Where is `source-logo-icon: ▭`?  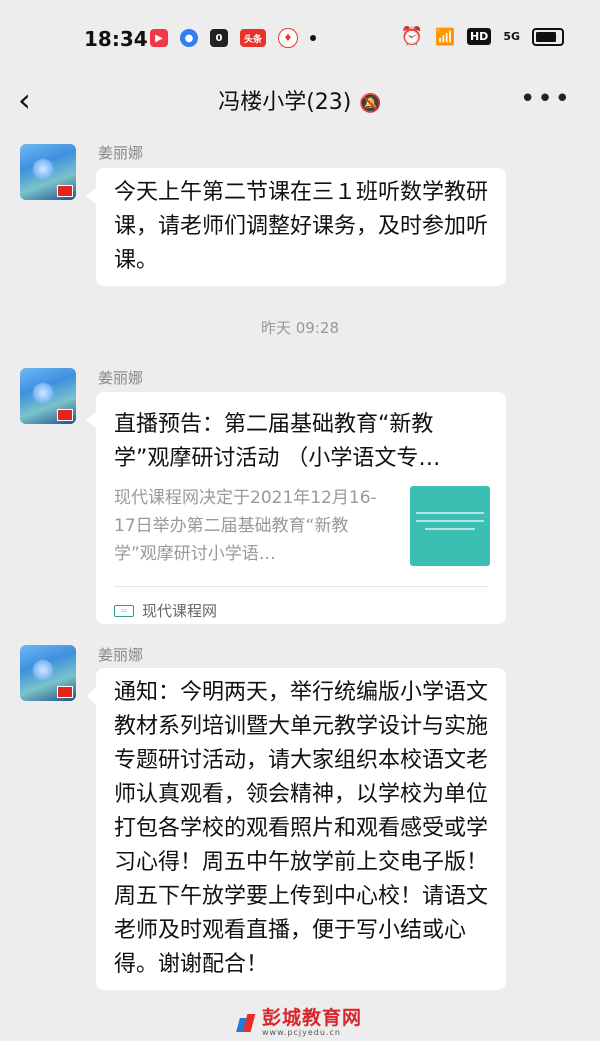 source-logo-icon: ▭ is located at coordinates (124, 611).